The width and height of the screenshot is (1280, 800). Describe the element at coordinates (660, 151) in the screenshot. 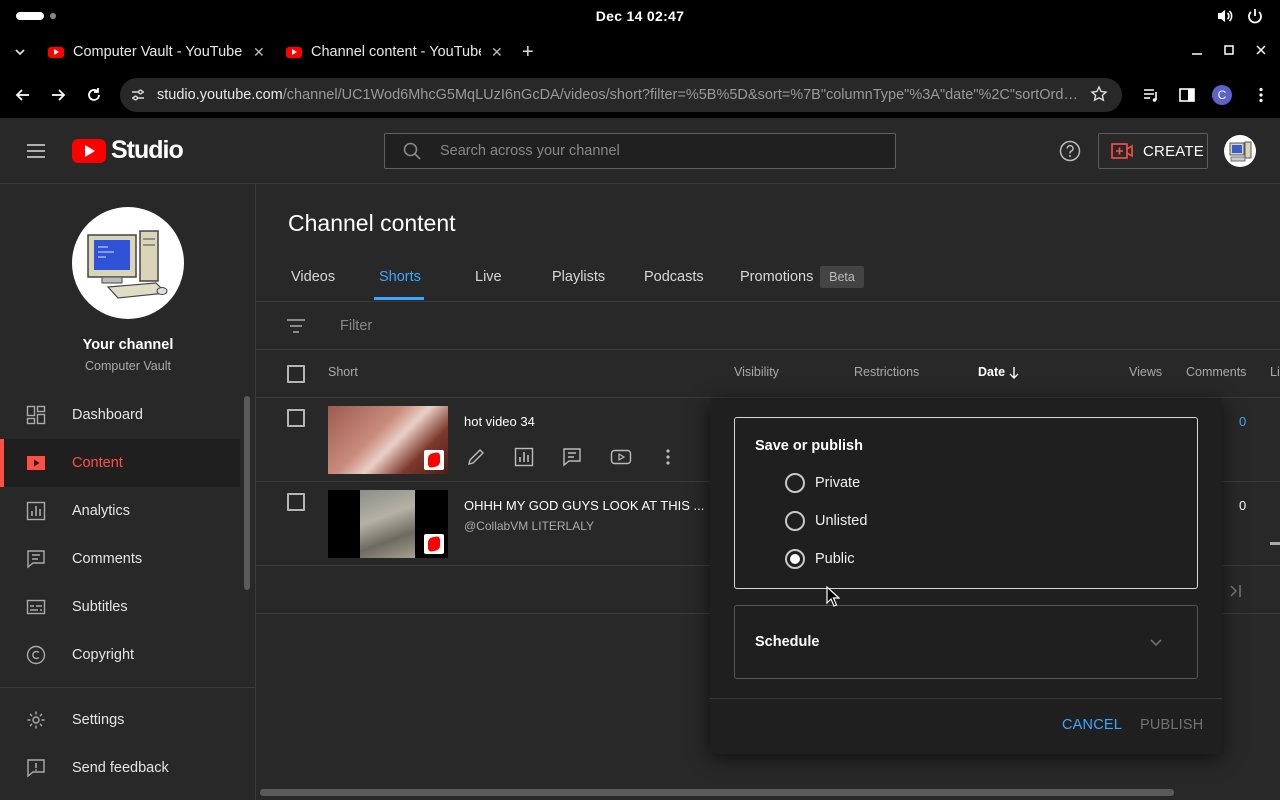

I see `search-input` at that location.